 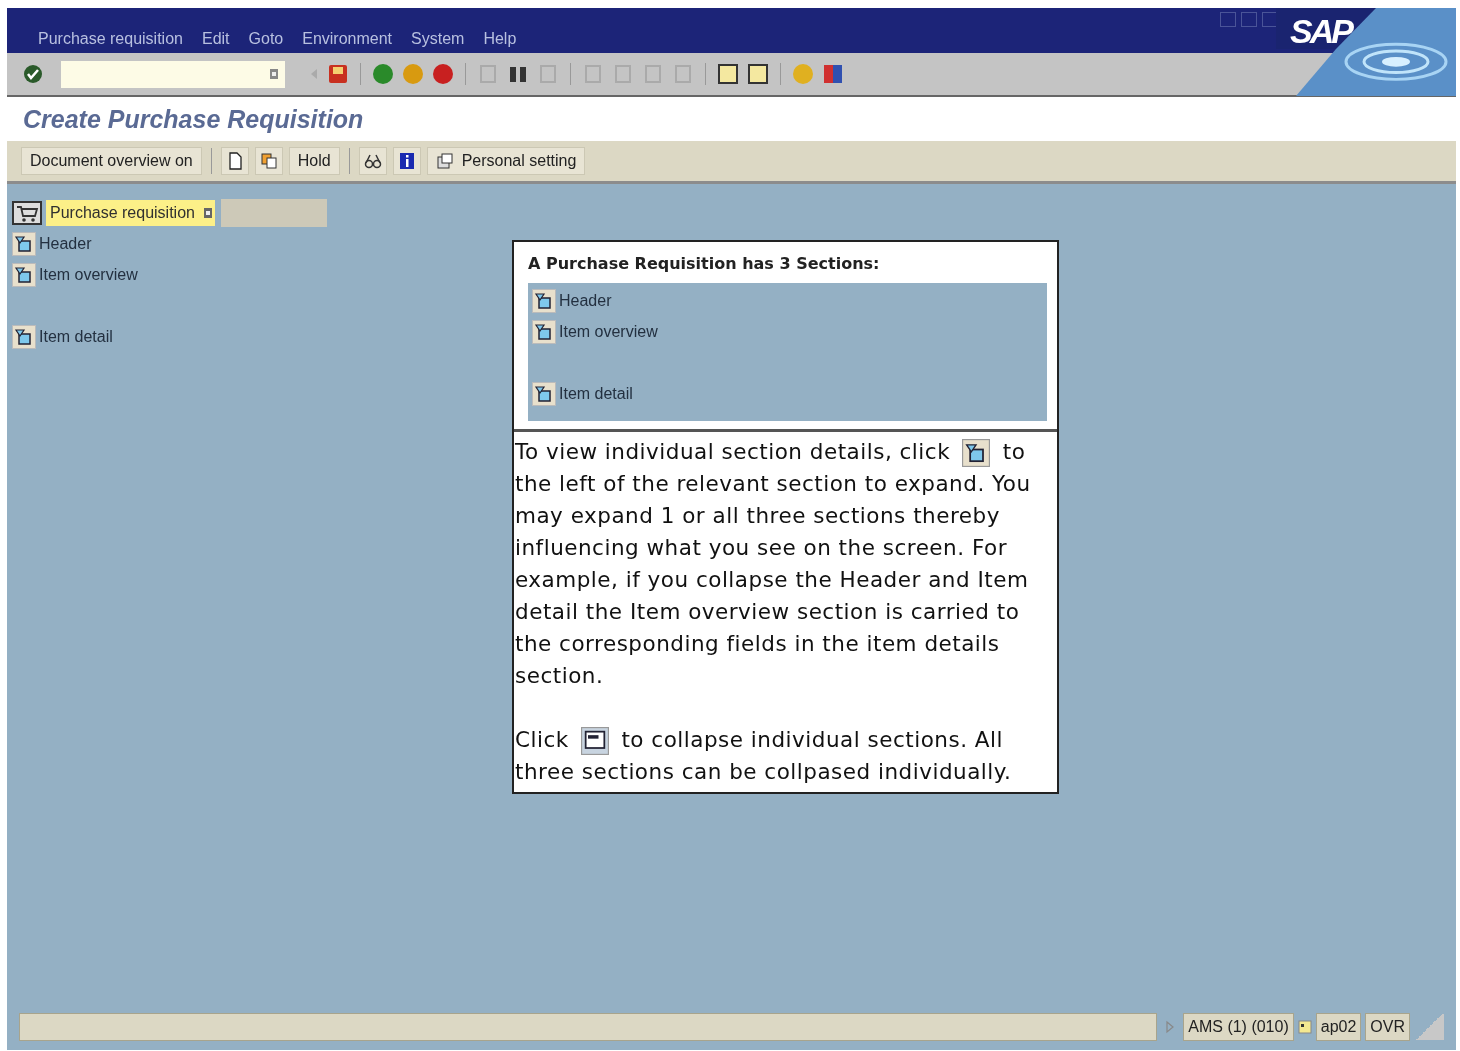 I want to click on history-icon, so click(x=274, y=74).